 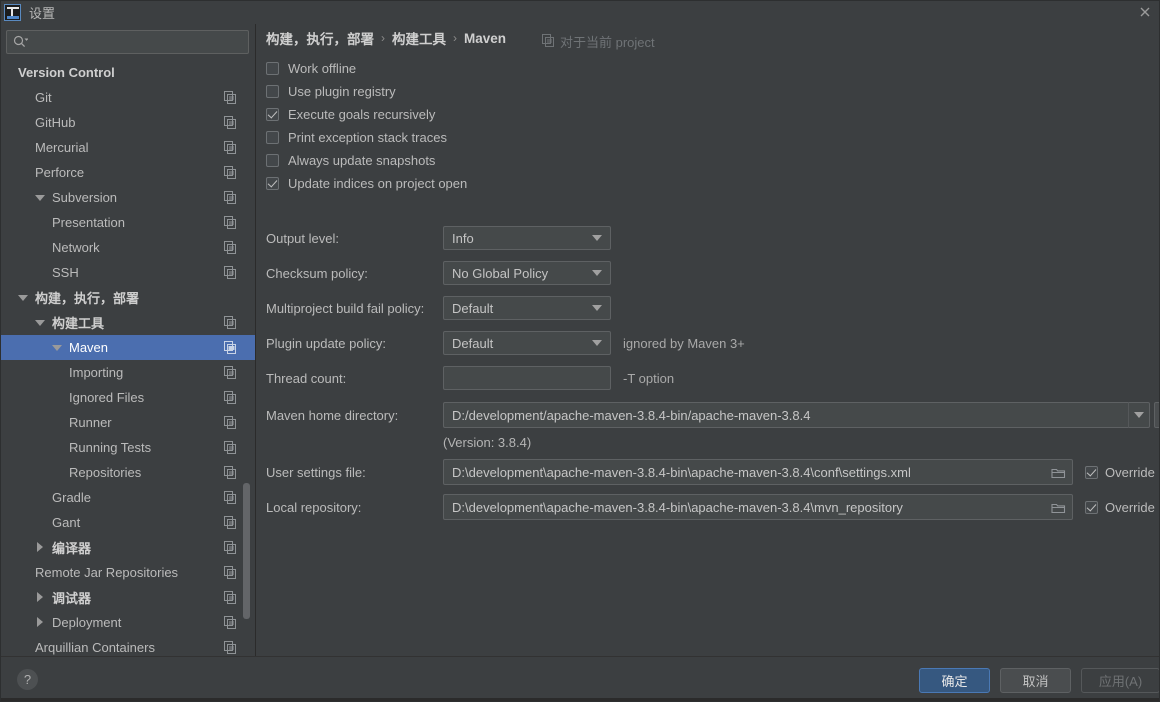 I want to click on sidebar-item-ssh: SSH, so click(x=127, y=272).